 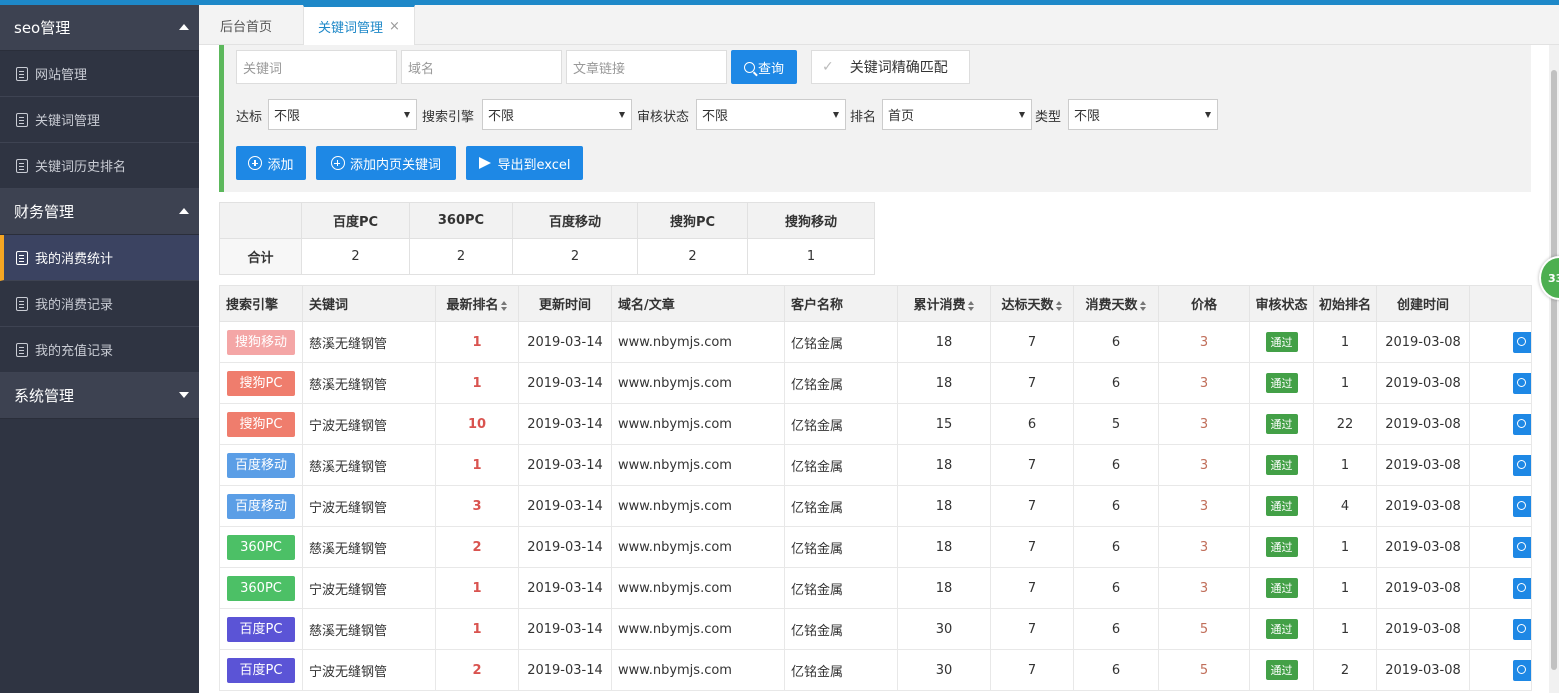 I want to click on sidebar-item-keywords: 关键词管理, so click(x=99, y=120).